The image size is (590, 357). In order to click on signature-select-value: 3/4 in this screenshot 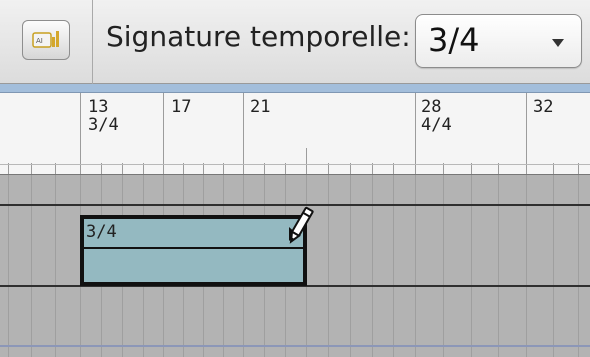, I will do `click(454, 40)`.